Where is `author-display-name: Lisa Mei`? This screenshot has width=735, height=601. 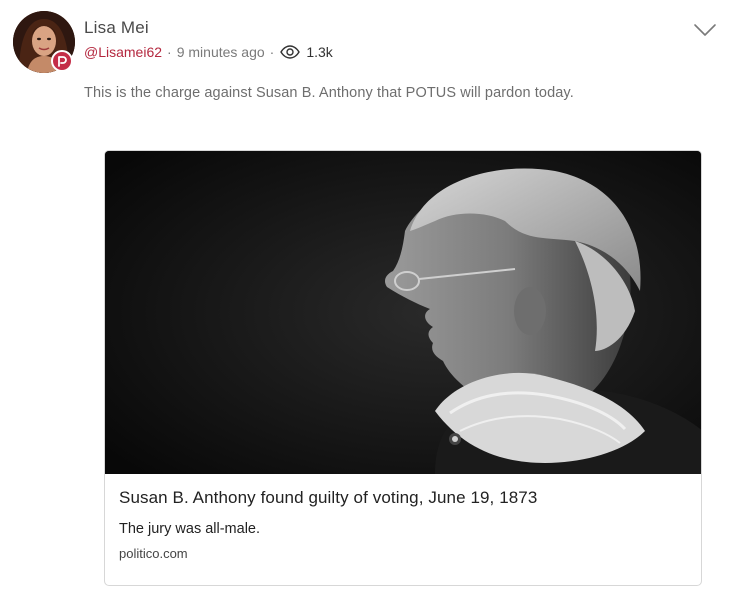
author-display-name: Lisa Mei is located at coordinates (116, 28).